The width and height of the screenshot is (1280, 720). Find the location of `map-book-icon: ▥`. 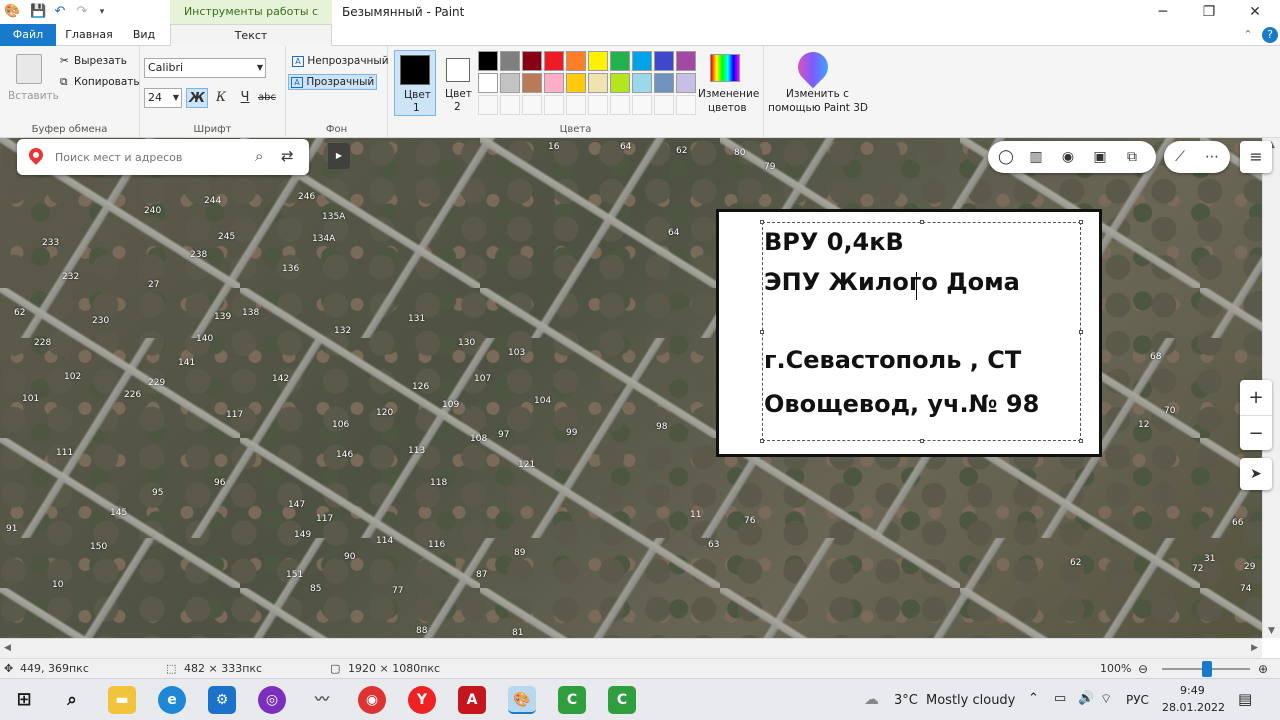

map-book-icon: ▥ is located at coordinates (1036, 157).